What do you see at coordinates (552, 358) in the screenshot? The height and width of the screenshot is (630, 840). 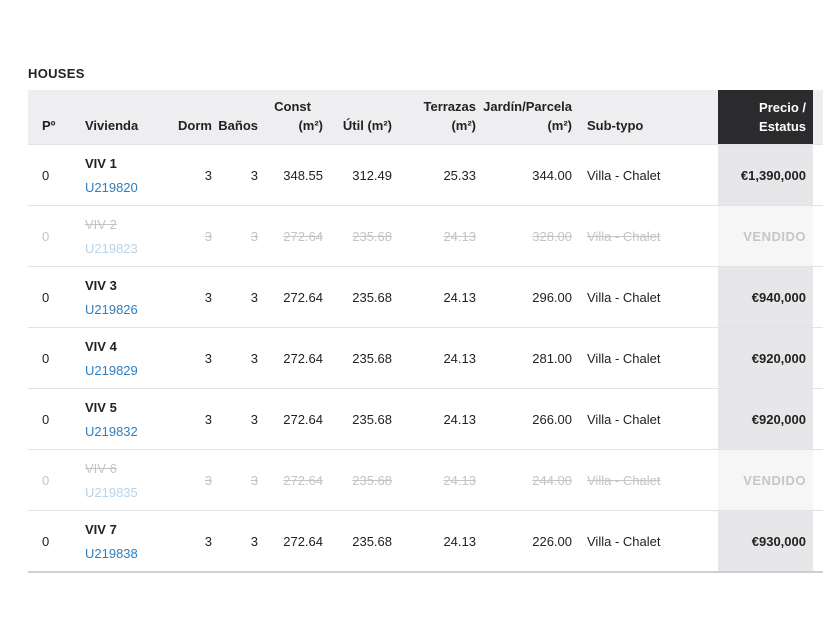 I see `row-jardin: 281.00` at bounding box center [552, 358].